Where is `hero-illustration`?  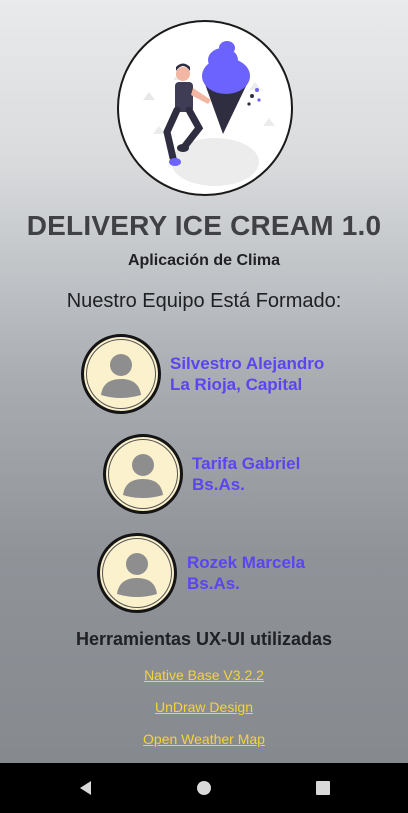
hero-illustration is located at coordinates (205, 108).